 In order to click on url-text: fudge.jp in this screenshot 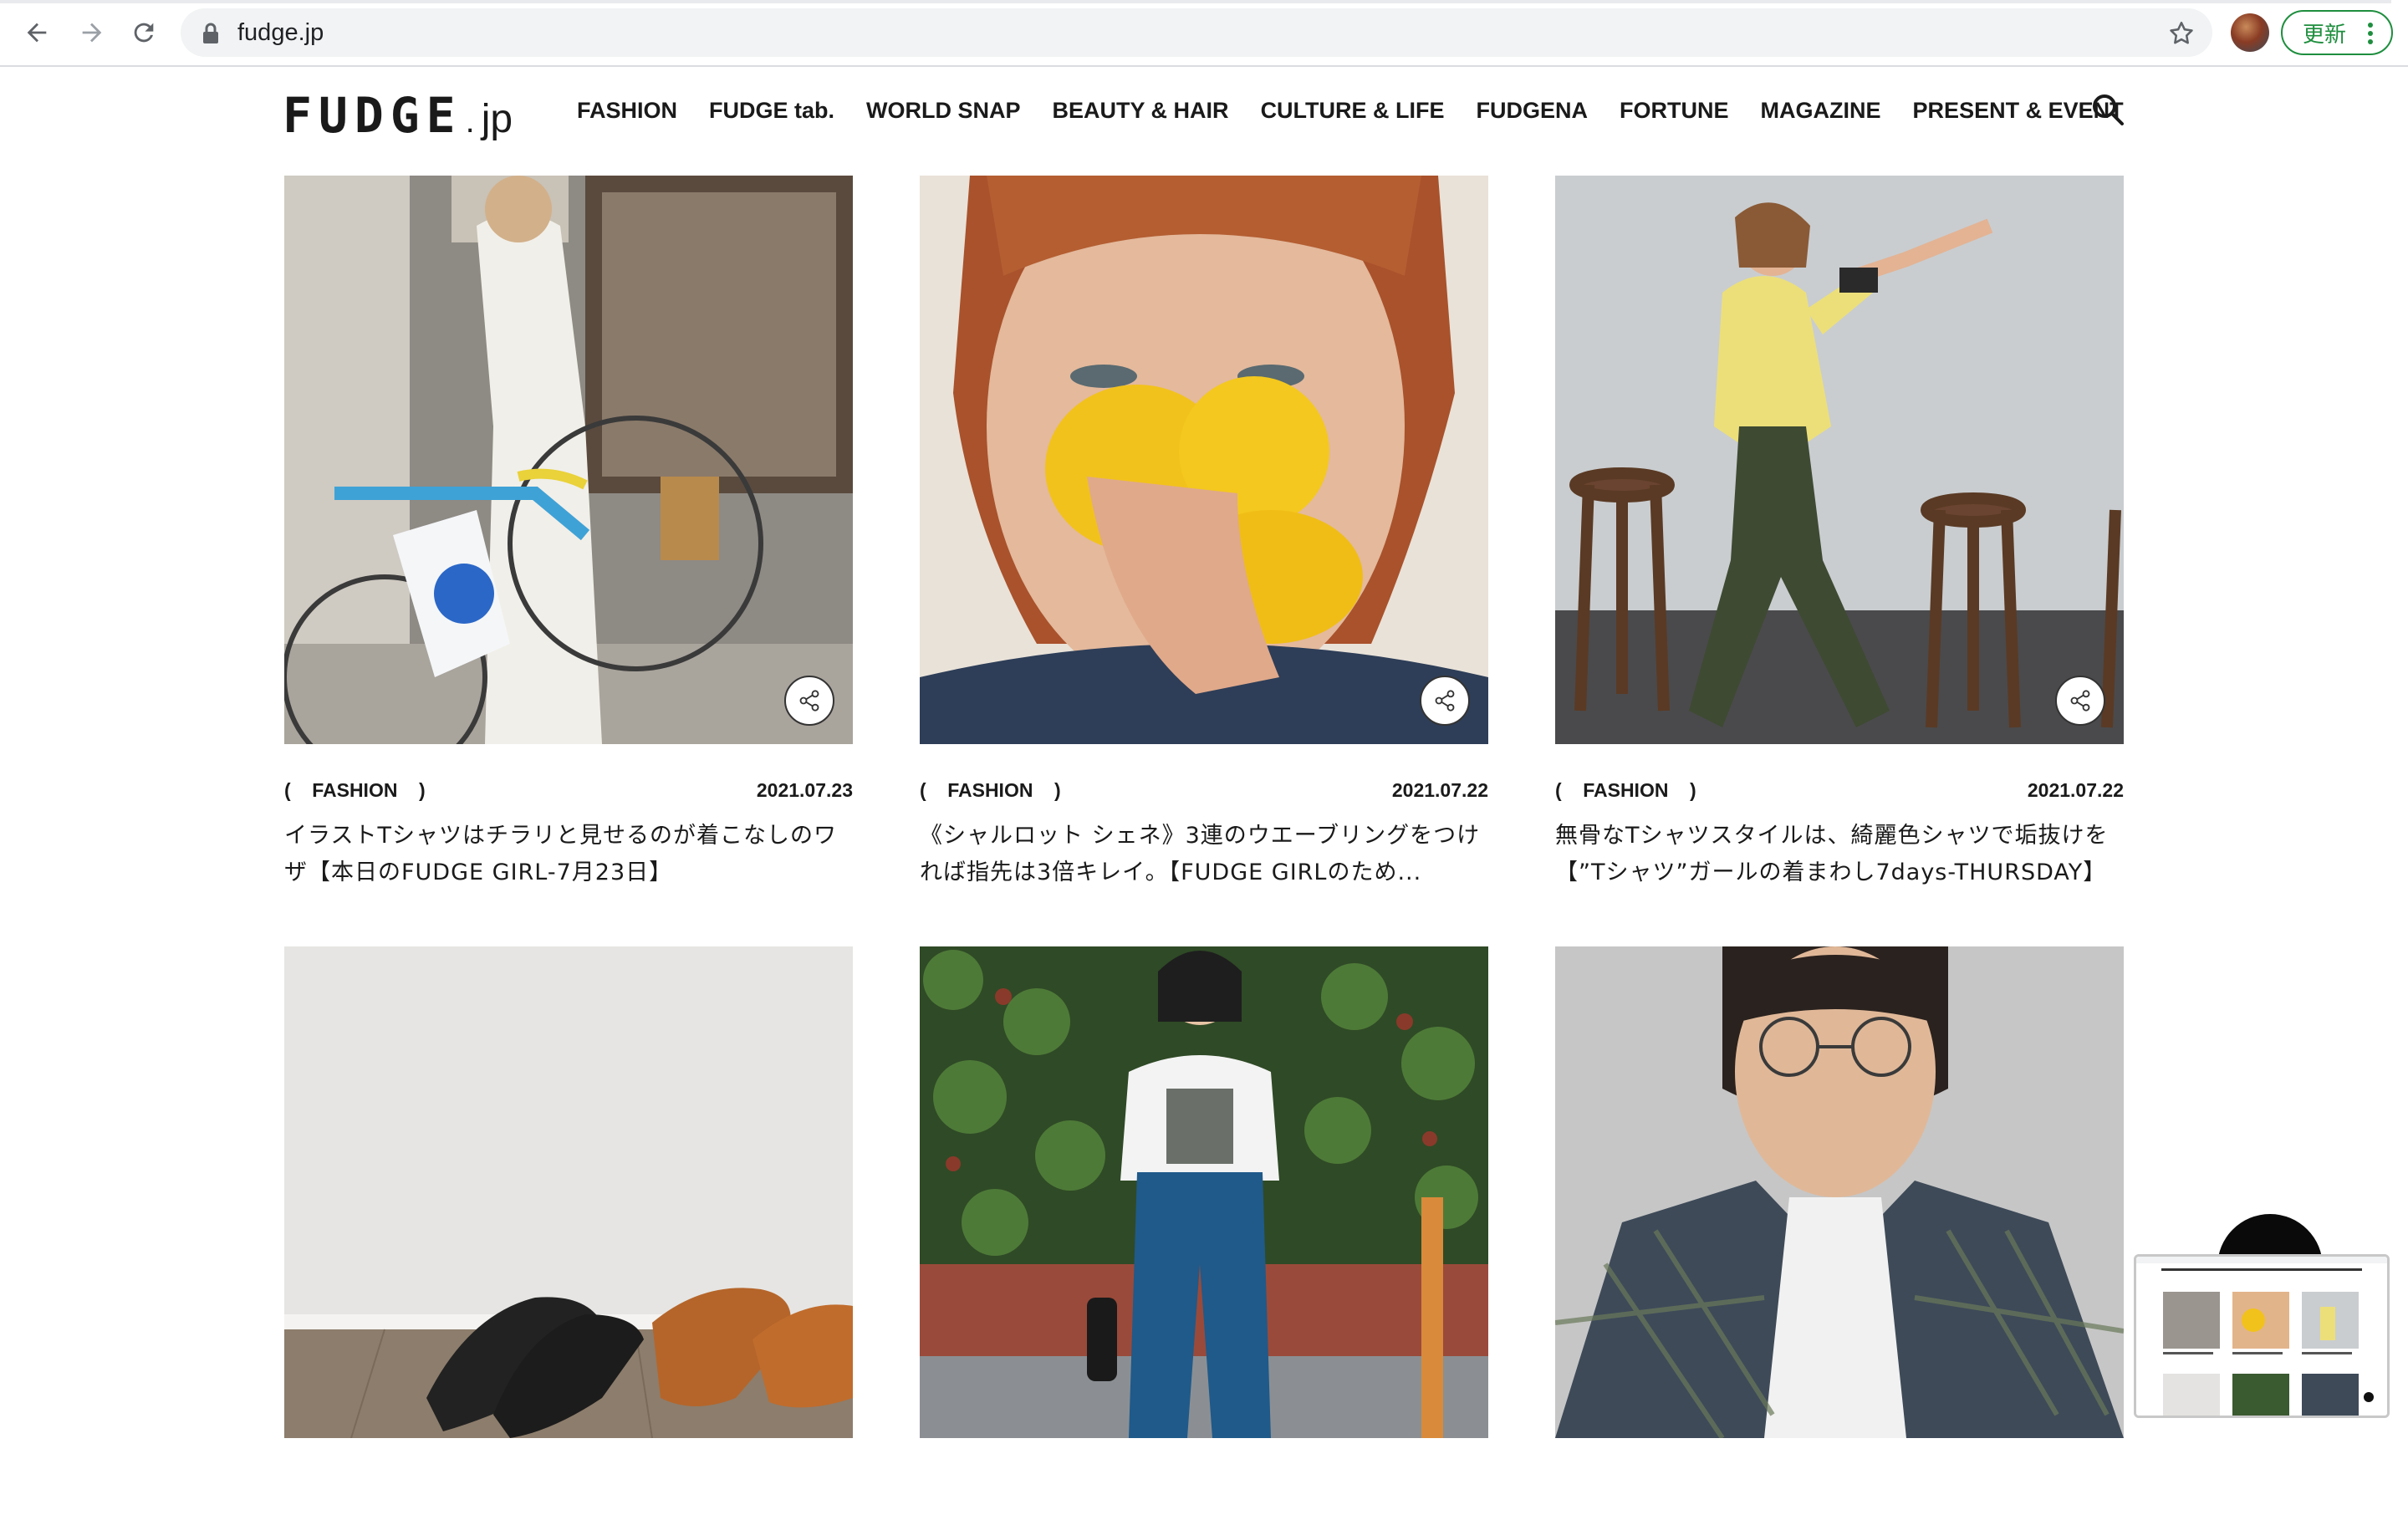, I will do `click(280, 32)`.